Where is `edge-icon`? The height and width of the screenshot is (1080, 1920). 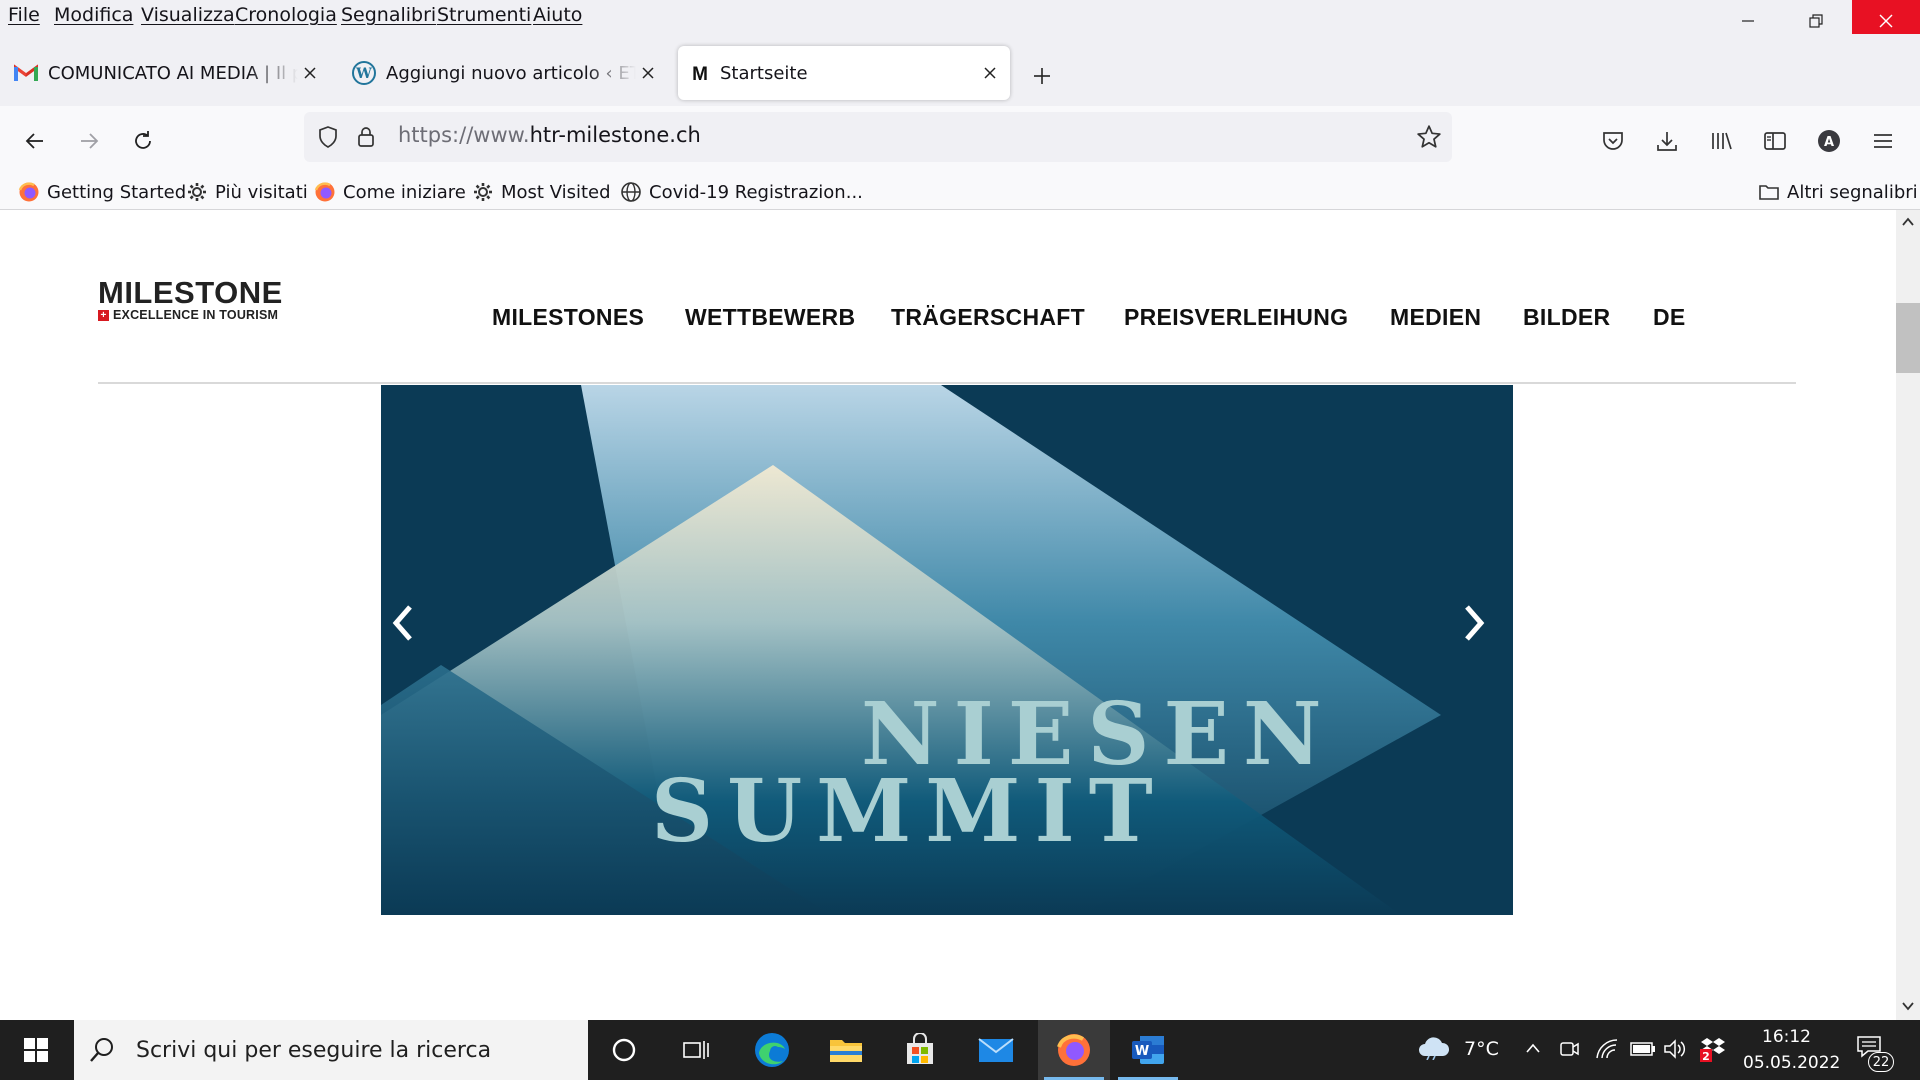 edge-icon is located at coordinates (772, 1050).